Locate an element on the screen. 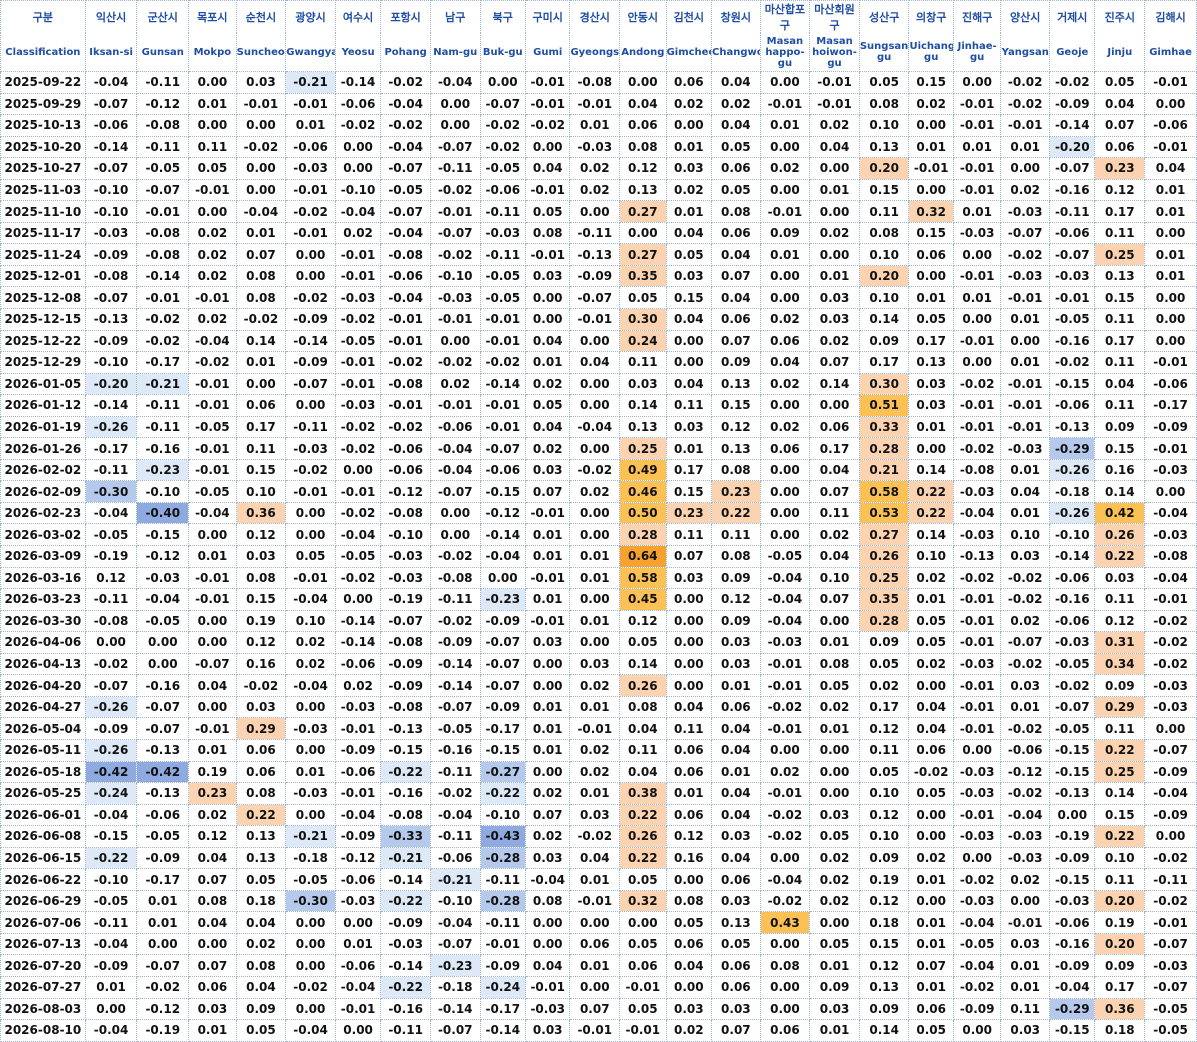  row-date: 2026-04-13 is located at coordinates (43, 664).